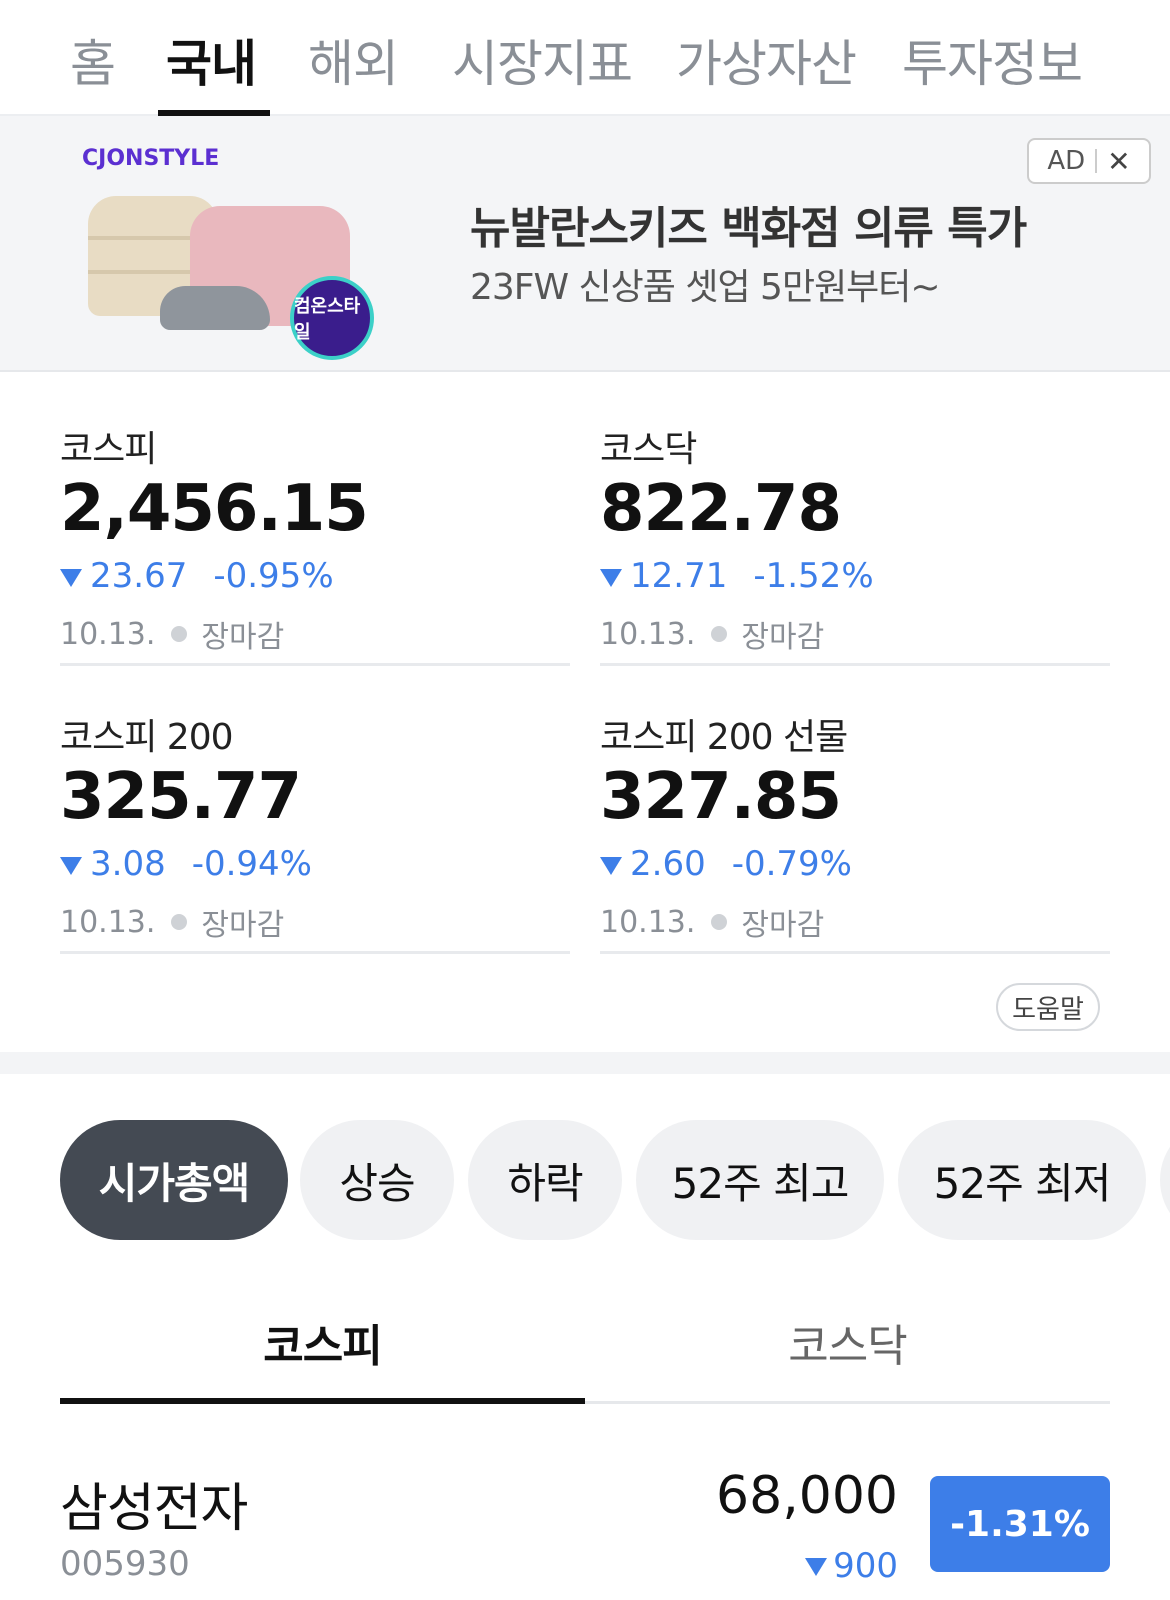  Describe the element at coordinates (1020, 1524) in the screenshot. I see `stock-change-rate-badge: -1.31%` at that location.